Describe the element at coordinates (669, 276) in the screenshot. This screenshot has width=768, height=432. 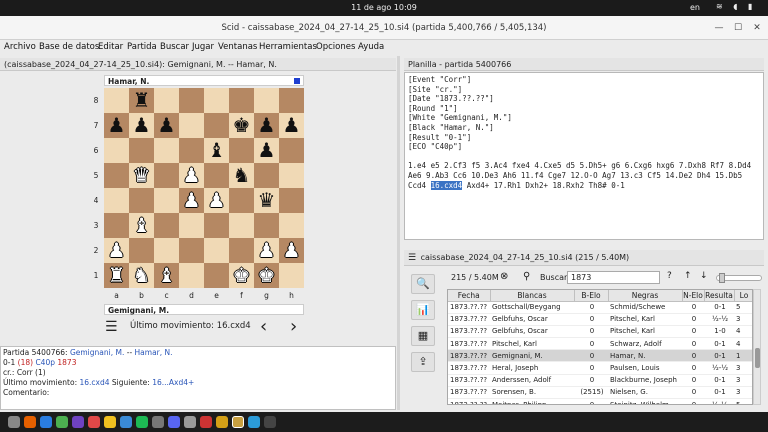
I see `help-icon: ?` at that location.